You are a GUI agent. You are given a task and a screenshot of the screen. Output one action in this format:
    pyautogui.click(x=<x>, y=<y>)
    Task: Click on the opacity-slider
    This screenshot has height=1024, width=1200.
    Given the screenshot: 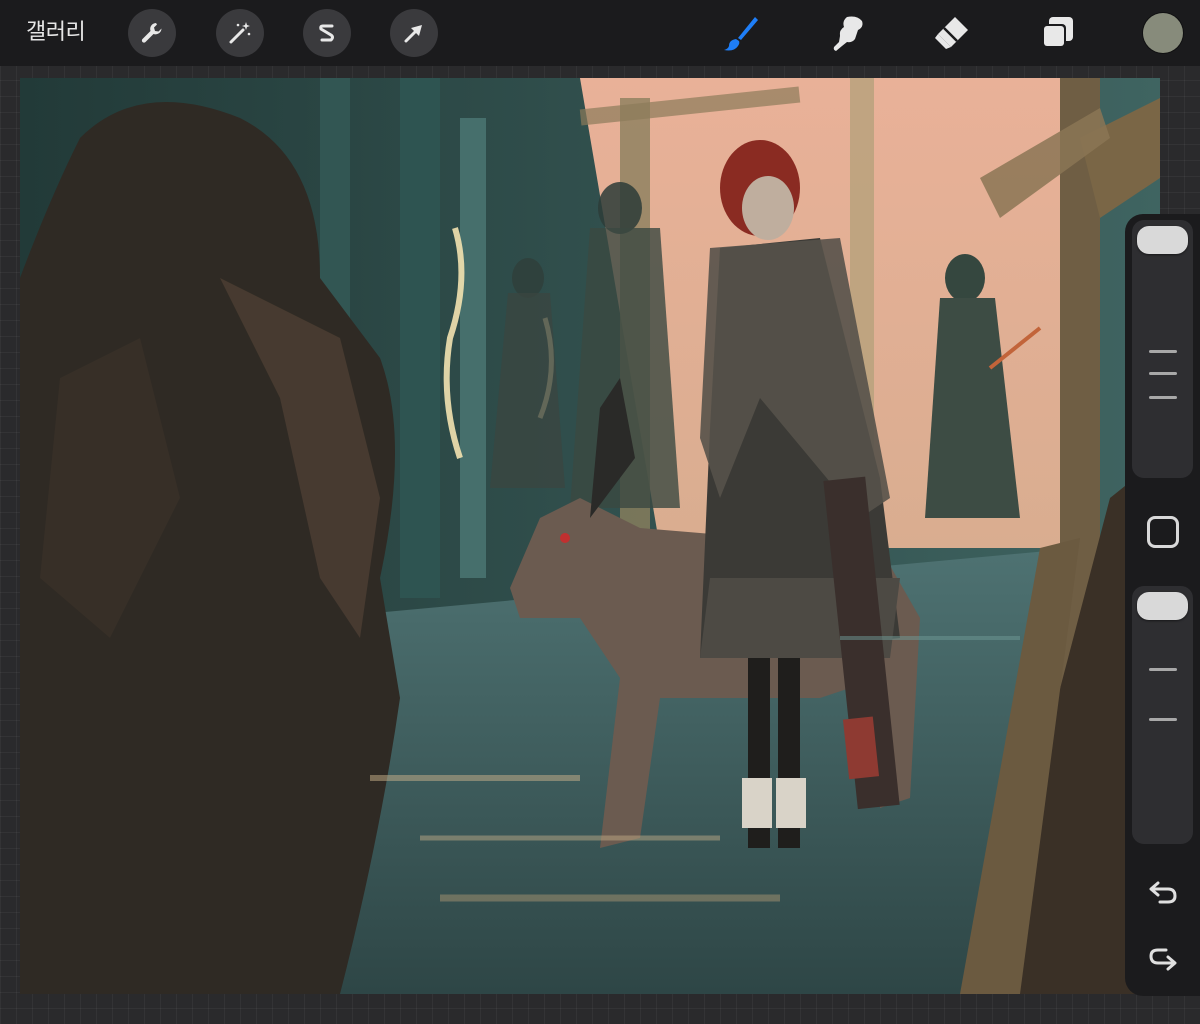 What is the action you would take?
    pyautogui.click(x=1162, y=715)
    